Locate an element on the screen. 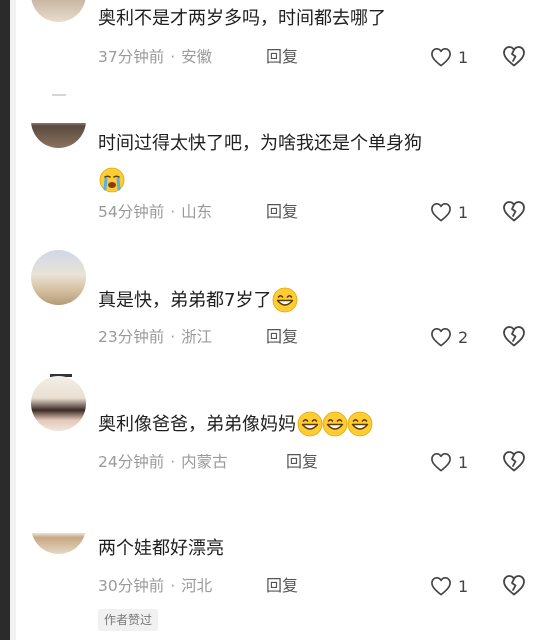 The image size is (552, 640). comment-meta: 23分钟前 · 浙江 is located at coordinates (155, 337).